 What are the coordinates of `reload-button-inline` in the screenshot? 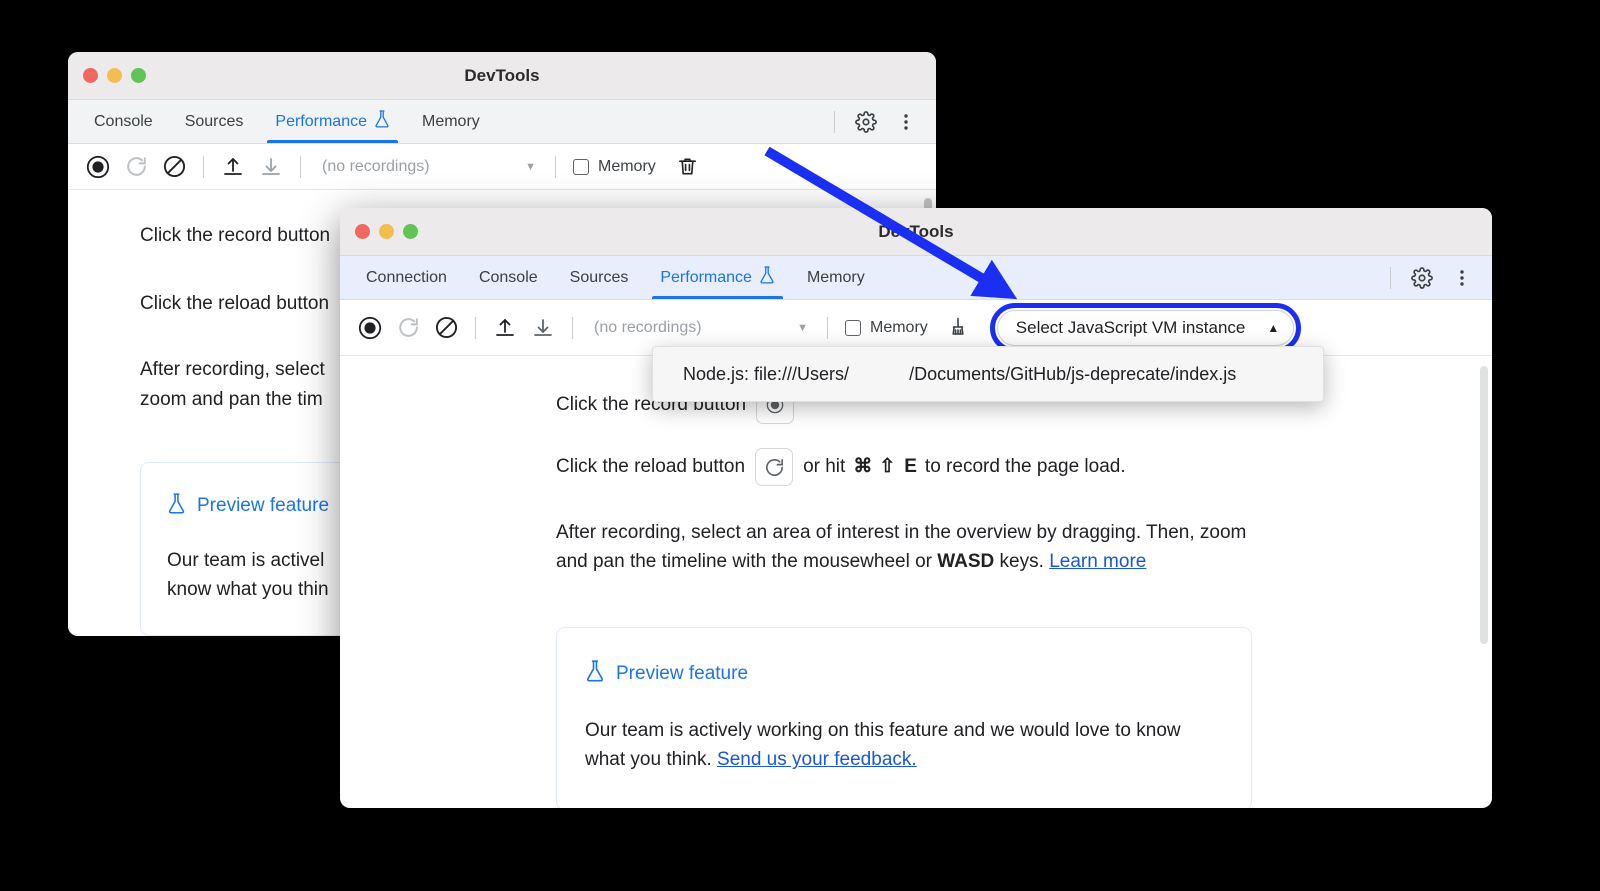 It's located at (774, 467).